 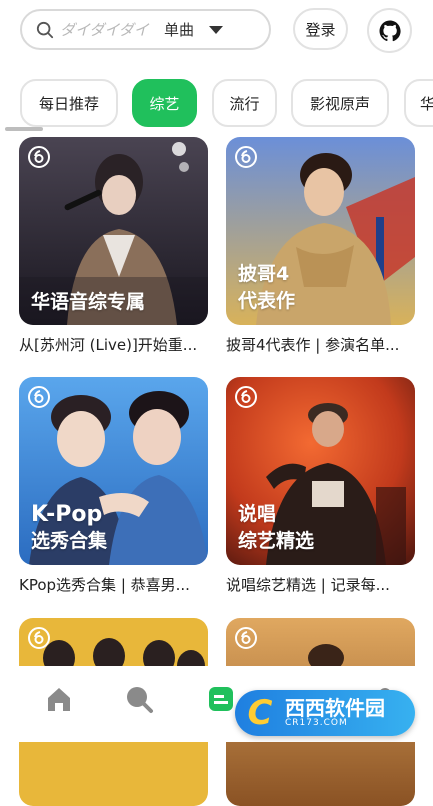 I want to click on cover-title: 说唱 综艺精选, so click(x=276, y=527).